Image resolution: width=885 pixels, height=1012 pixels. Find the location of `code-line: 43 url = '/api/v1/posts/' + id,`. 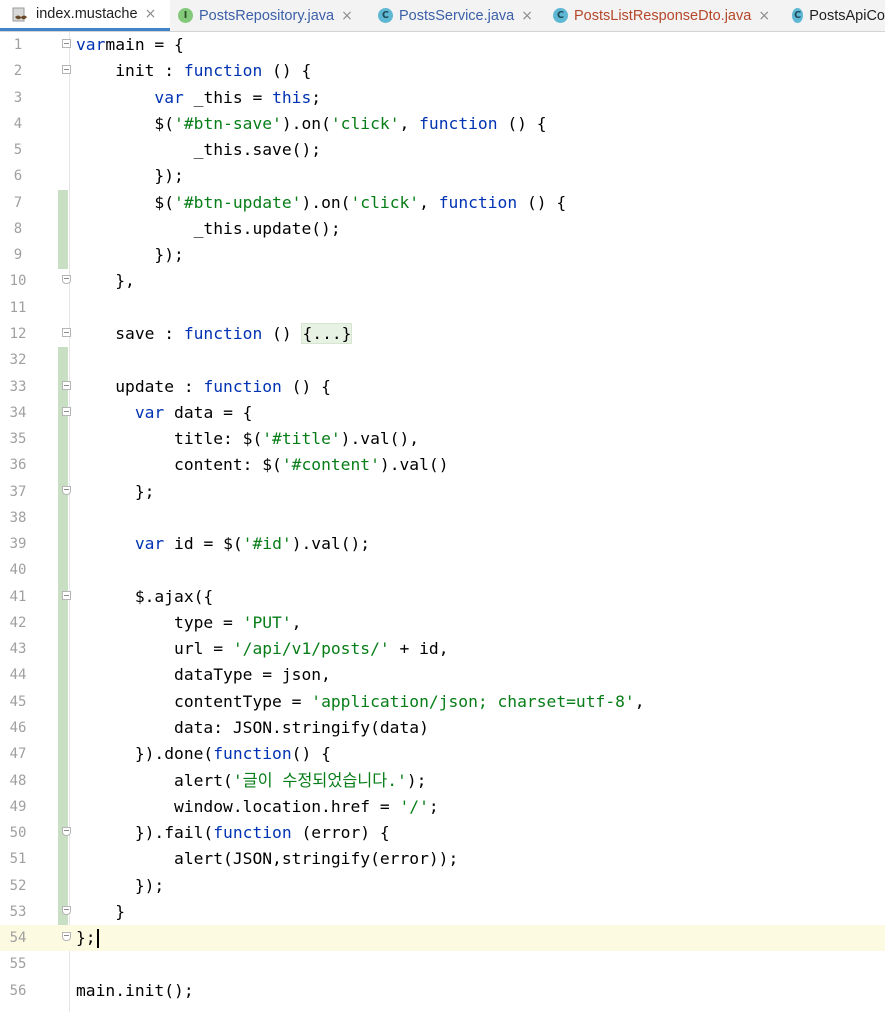

code-line: 43 url = '/api/v1/posts/' + id, is located at coordinates (442, 649).